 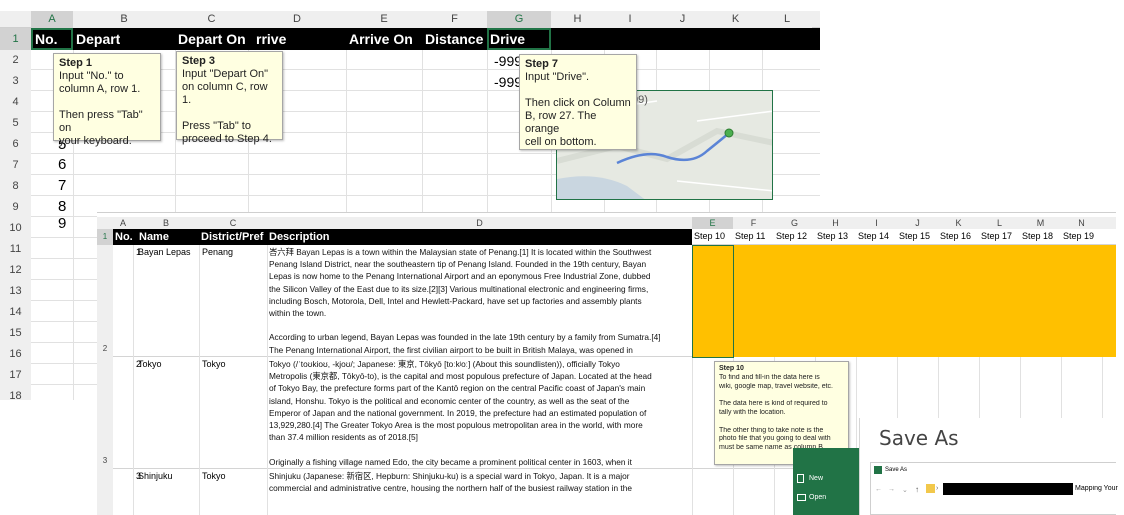 What do you see at coordinates (15, 291) in the screenshot?
I see `back-row-13: 13` at bounding box center [15, 291].